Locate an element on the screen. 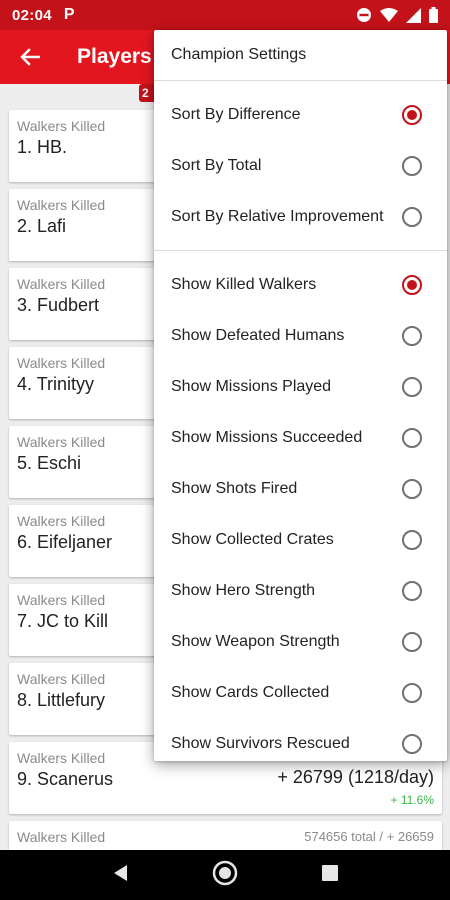 This screenshot has height=900, width=450. menu-item-show-missions-succeeded: Show Missions Succeeded is located at coordinates (300, 437).